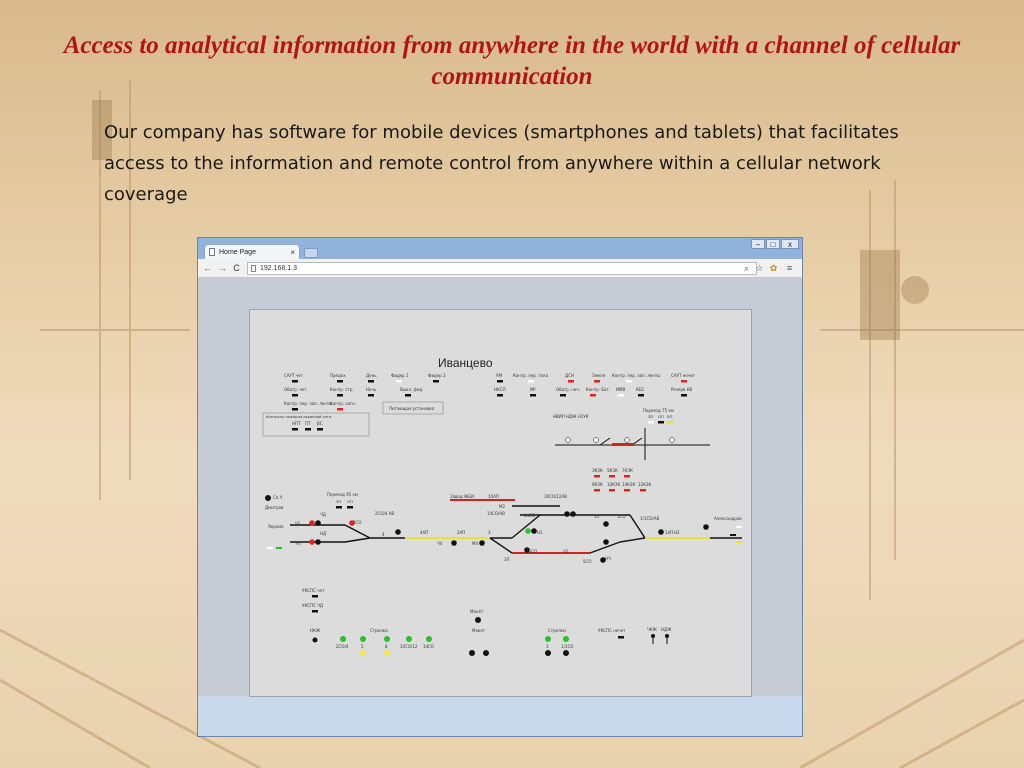 The width and height of the screenshot is (1024, 768). Describe the element at coordinates (424, 532) in the screenshot. I see `track-label-7: 4АП` at that location.